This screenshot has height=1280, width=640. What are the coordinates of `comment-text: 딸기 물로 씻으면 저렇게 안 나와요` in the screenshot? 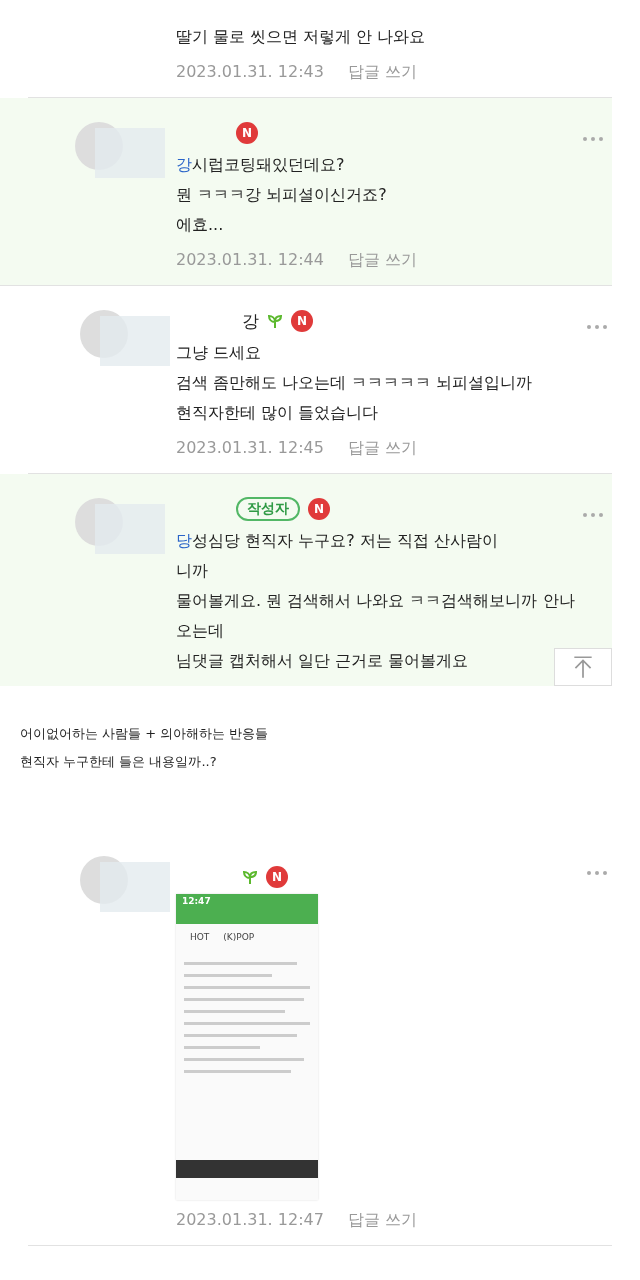 It's located at (301, 37).